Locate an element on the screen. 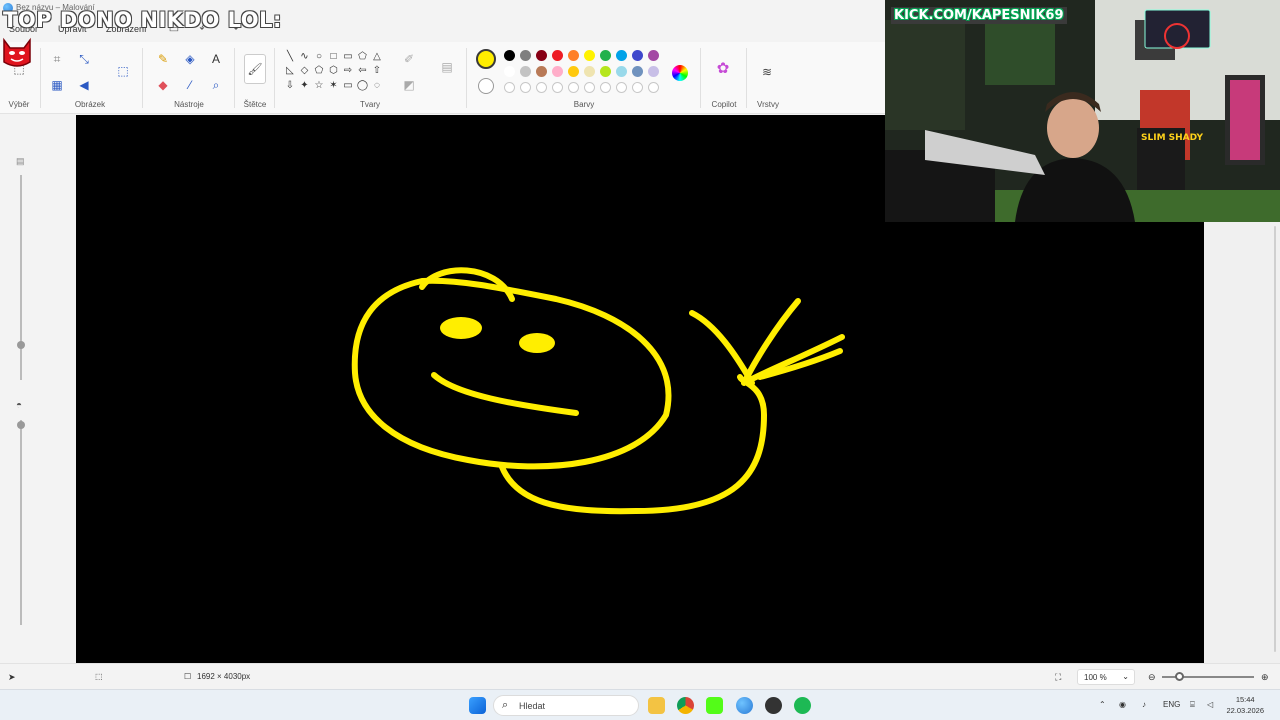 This screenshot has height=720, width=1280. shape-tool-icon: ⬡ is located at coordinates (334, 71).